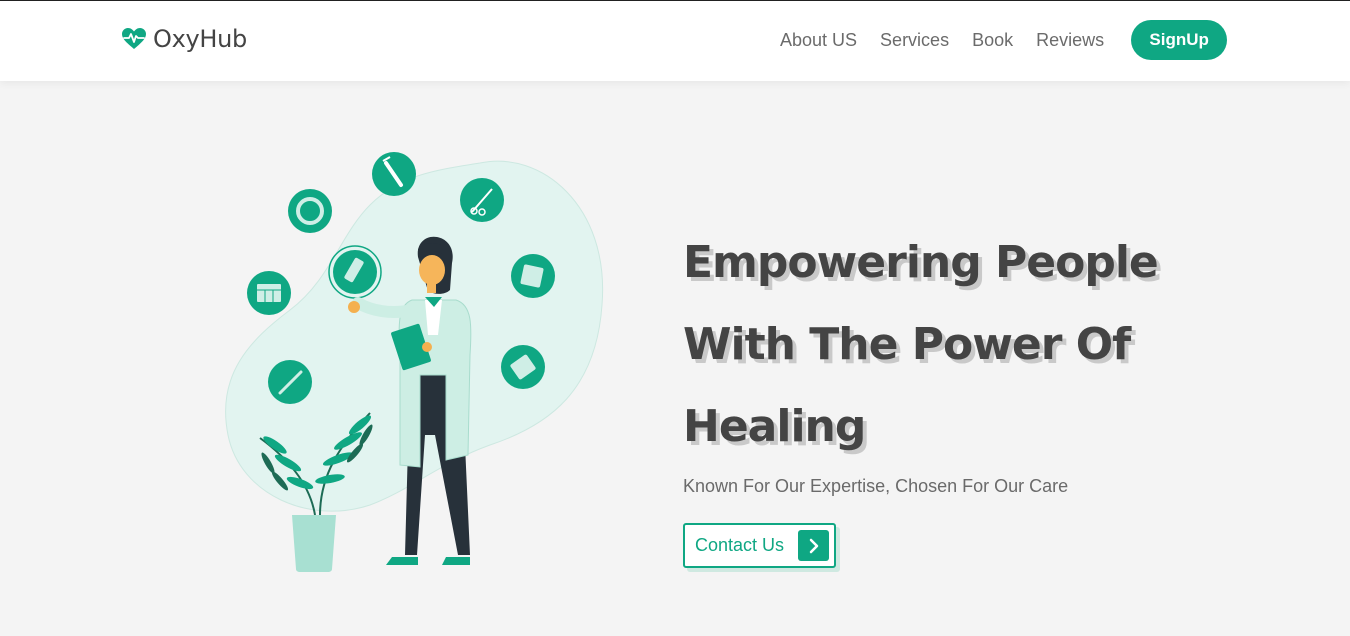 The height and width of the screenshot is (636, 1350). Describe the element at coordinates (394, 174) in the screenshot. I see `syringe-icon` at that location.